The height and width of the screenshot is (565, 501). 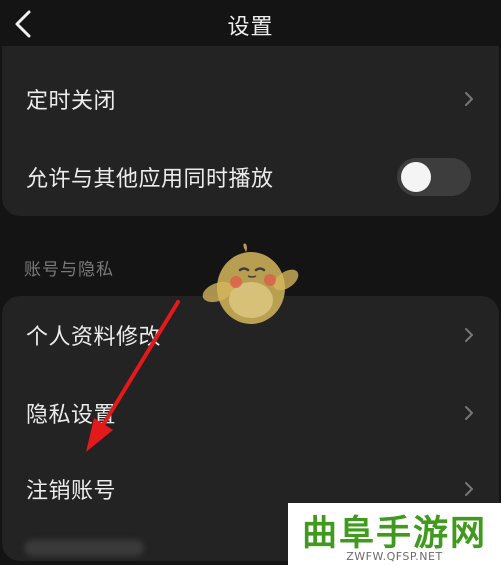 I want to click on section-title-account-privacy: 账号与隐私, so click(x=69, y=270).